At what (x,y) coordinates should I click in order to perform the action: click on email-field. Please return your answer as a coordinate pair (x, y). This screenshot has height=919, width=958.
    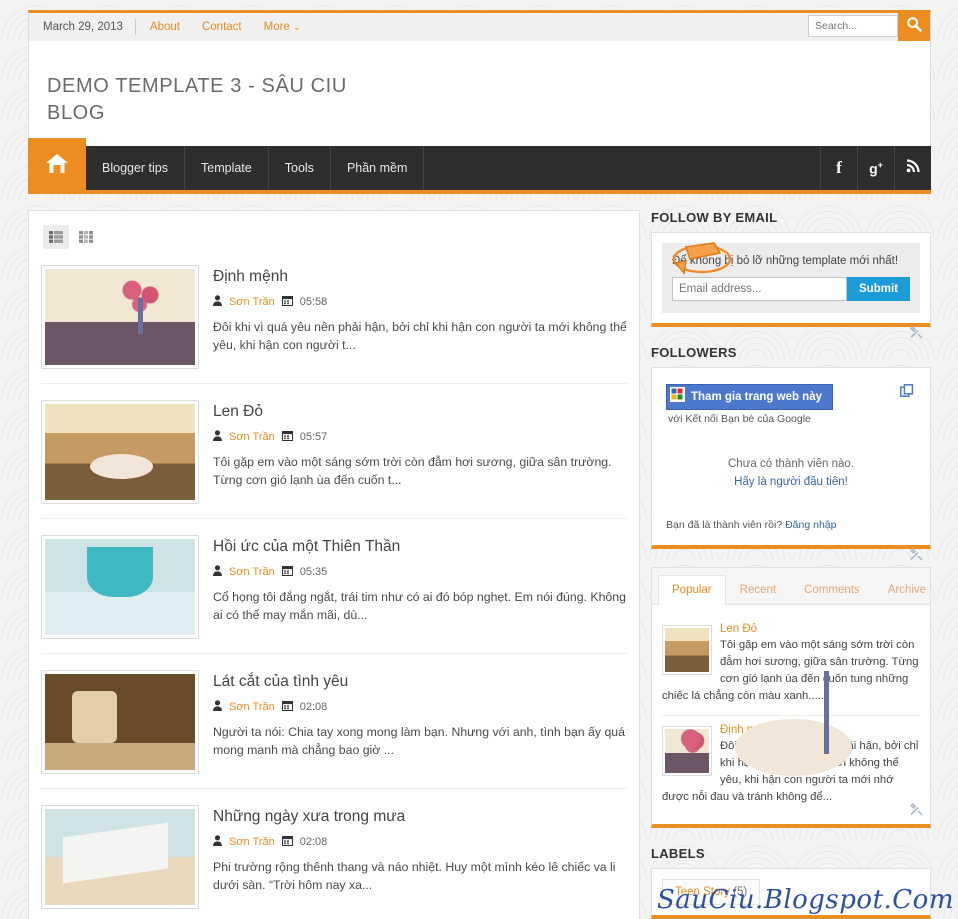
    Looking at the image, I should click on (760, 289).